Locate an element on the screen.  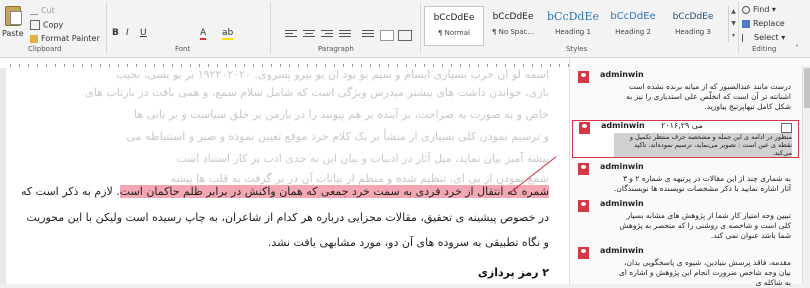
find-button: Find ▾ is located at coordinates (759, 9).